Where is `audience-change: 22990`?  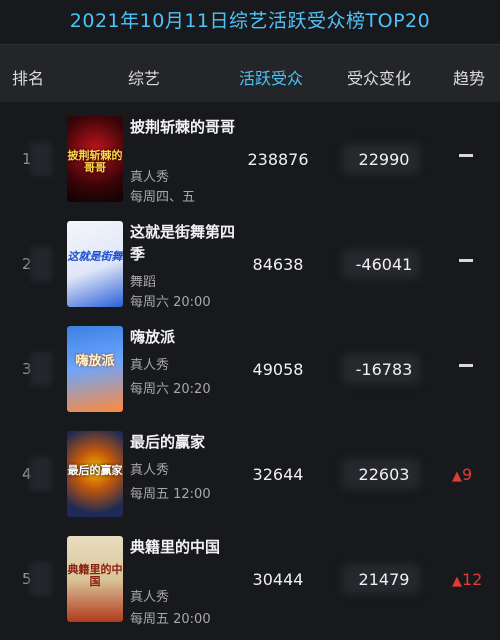
audience-change: 22990 is located at coordinates (384, 159).